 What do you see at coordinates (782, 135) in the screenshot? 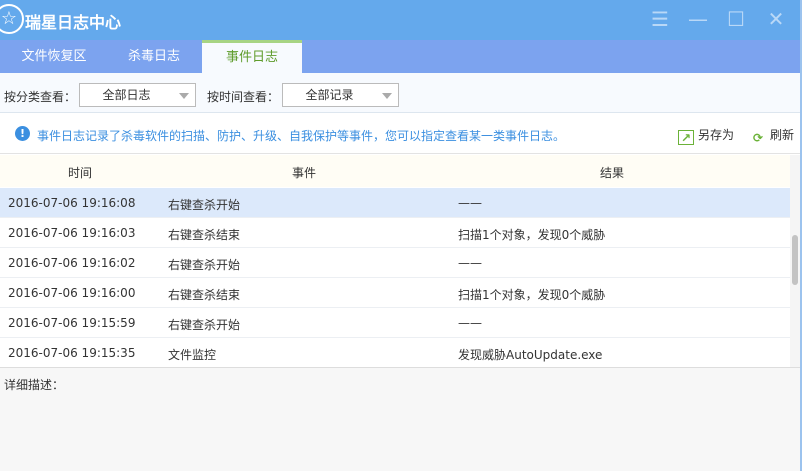
I see `refresh-label: 刷新` at bounding box center [782, 135].